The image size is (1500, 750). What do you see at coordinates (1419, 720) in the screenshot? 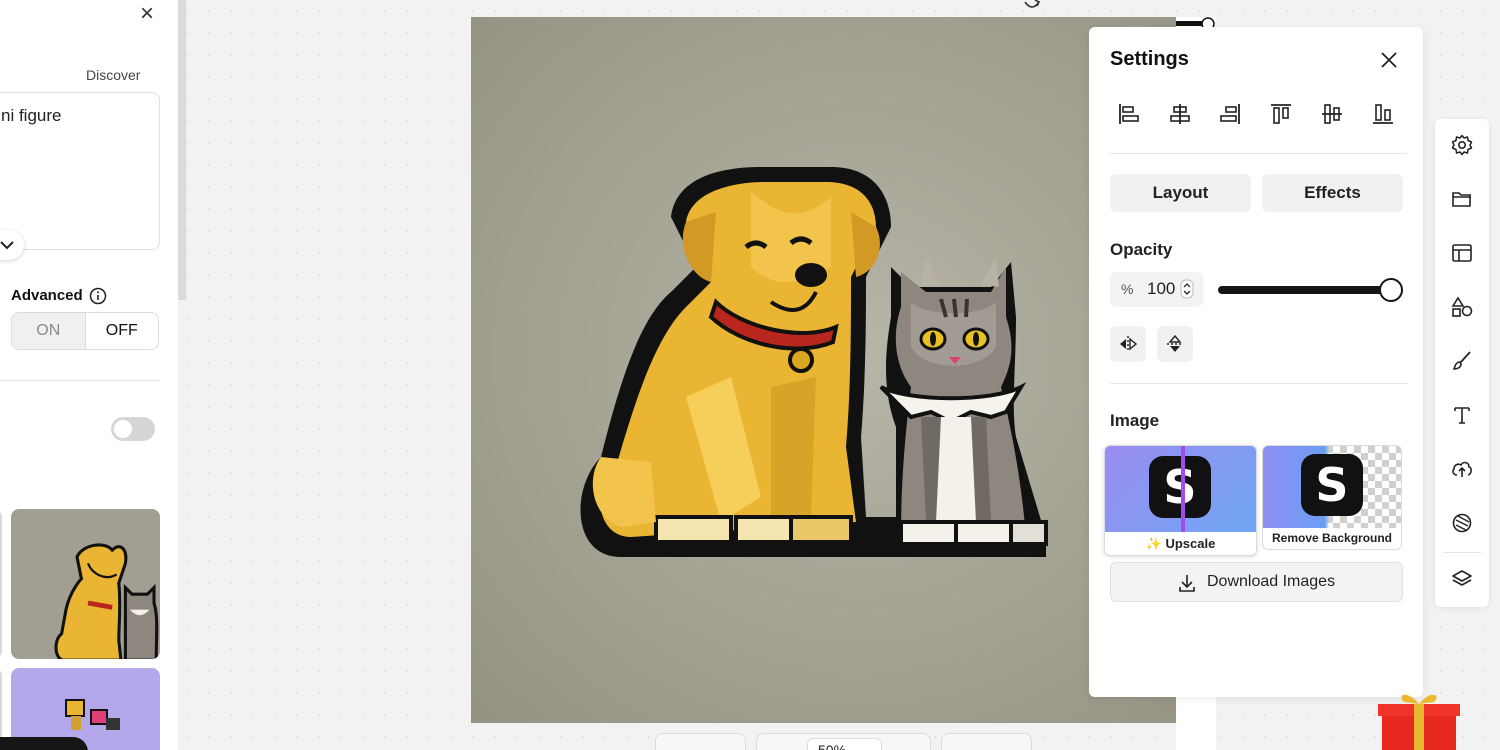
I see `gift-icon` at bounding box center [1419, 720].